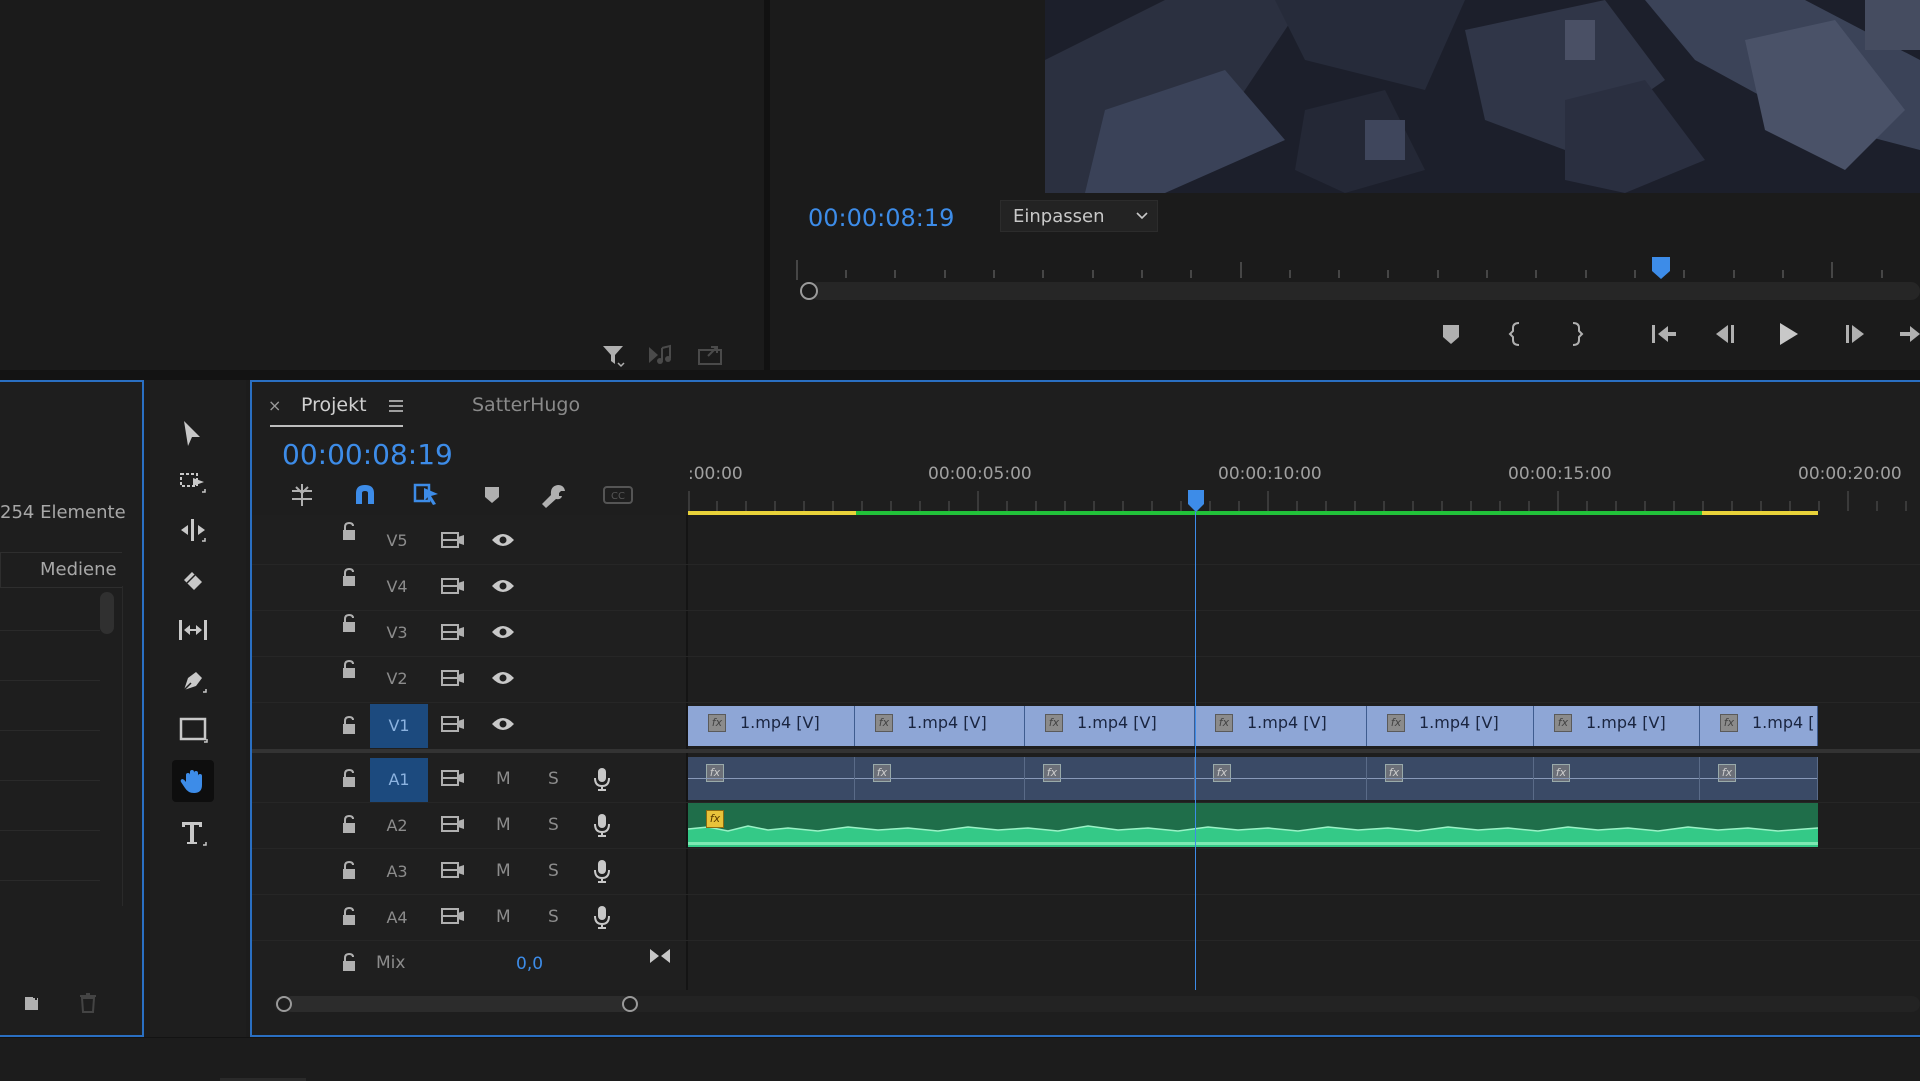  Describe the element at coordinates (1281, 778) in the screenshot. I see `clip-a1-4: fx` at that location.